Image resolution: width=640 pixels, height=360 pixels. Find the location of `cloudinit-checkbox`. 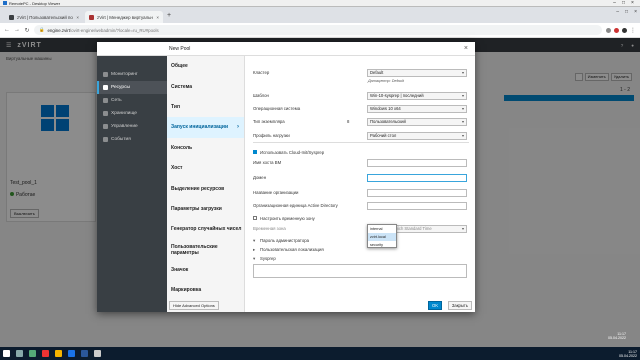

cloudinit-checkbox is located at coordinates (255, 152).